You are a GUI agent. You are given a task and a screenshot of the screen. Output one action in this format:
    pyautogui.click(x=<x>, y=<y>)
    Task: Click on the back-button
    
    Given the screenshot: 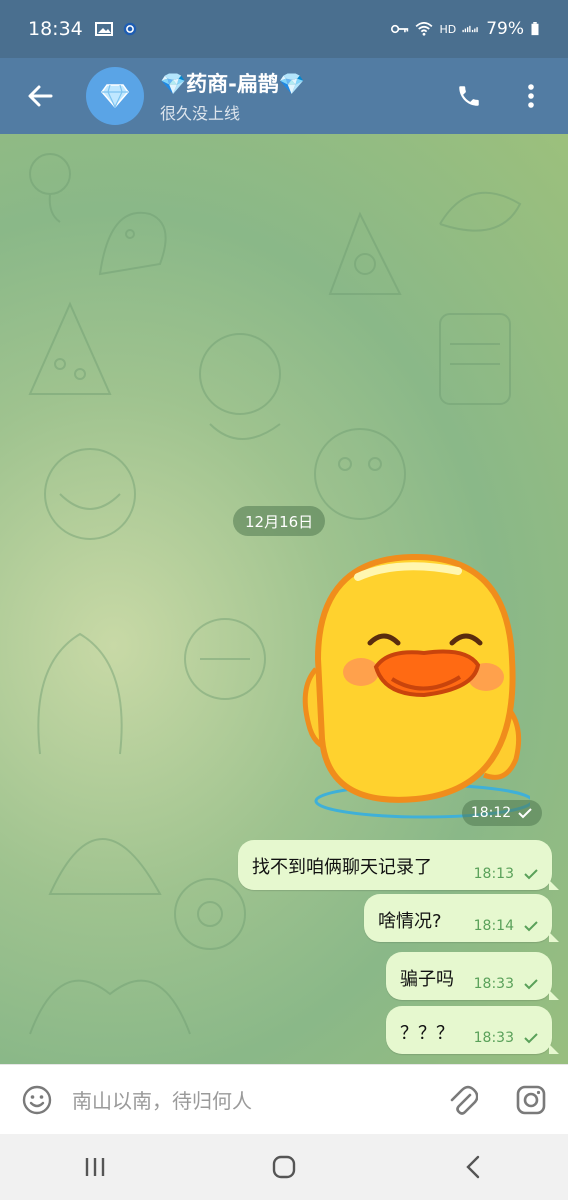 What is the action you would take?
    pyautogui.click(x=40, y=96)
    